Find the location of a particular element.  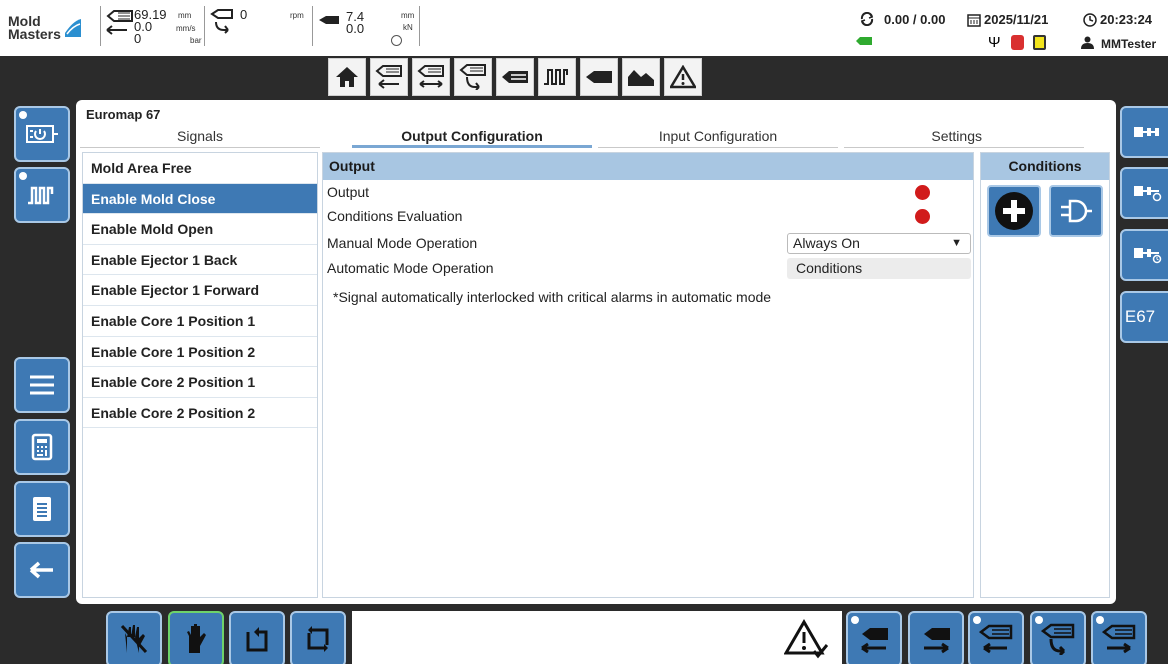

signal-item-enable-core-1-position-2: Enable Core 1 Position 2 is located at coordinates (200, 352).